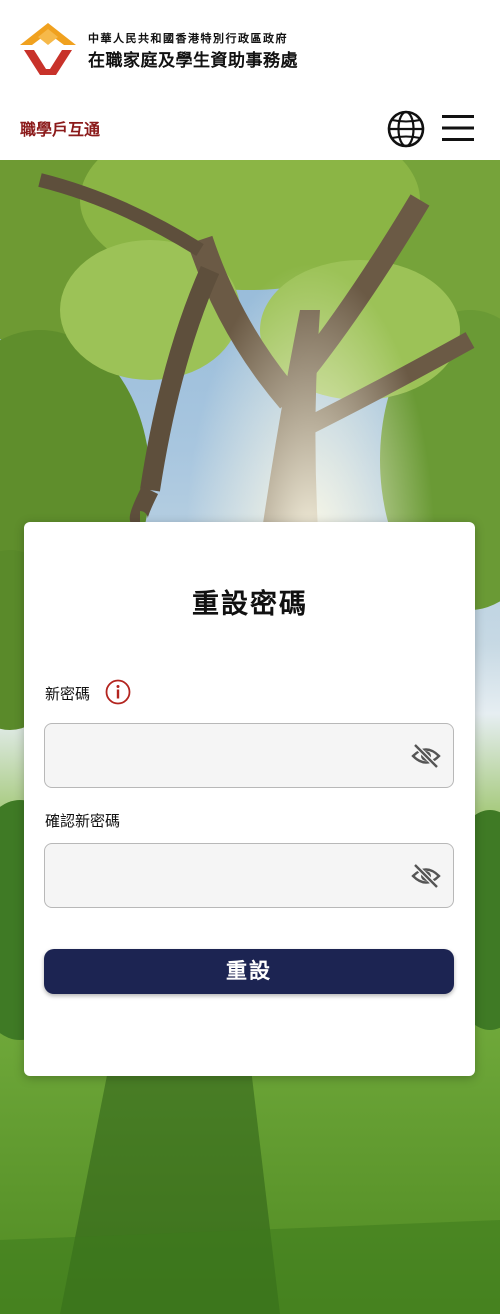  Describe the element at coordinates (250, 604) in the screenshot. I see `page-title: 重設密碼` at that location.